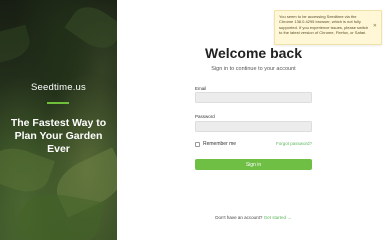 Image resolution: width=390 pixels, height=240 pixels. I want to click on remember-checkbox, so click(197, 144).